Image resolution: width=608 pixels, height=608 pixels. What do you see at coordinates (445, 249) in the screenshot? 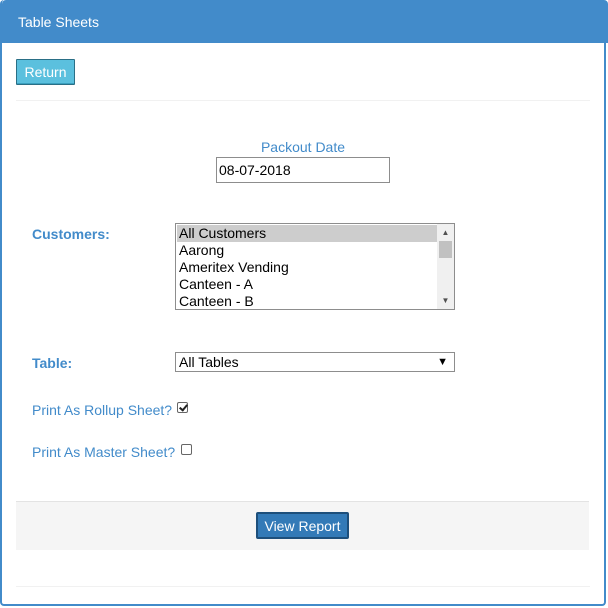
I see `scroll-thumb` at bounding box center [445, 249].